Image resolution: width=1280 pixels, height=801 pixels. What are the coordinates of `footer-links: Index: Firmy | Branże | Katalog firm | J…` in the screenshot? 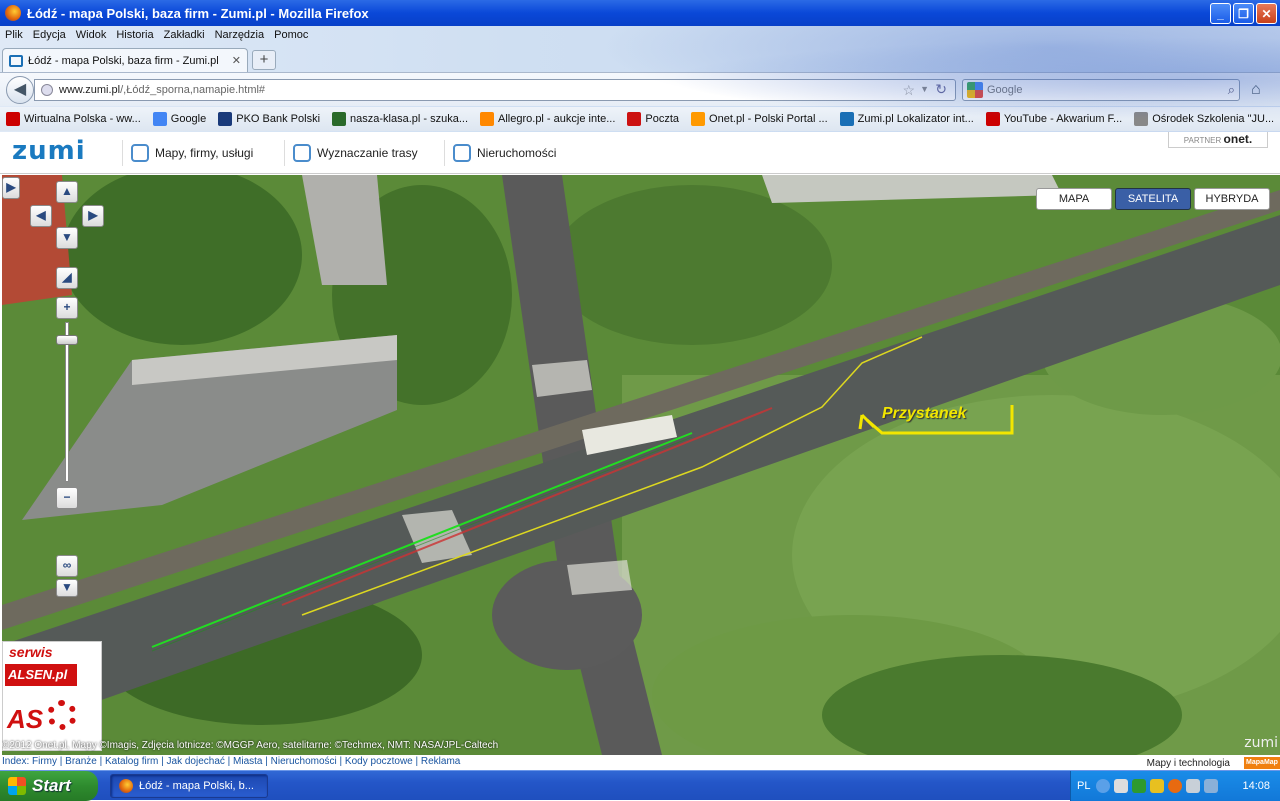 It's located at (231, 761).